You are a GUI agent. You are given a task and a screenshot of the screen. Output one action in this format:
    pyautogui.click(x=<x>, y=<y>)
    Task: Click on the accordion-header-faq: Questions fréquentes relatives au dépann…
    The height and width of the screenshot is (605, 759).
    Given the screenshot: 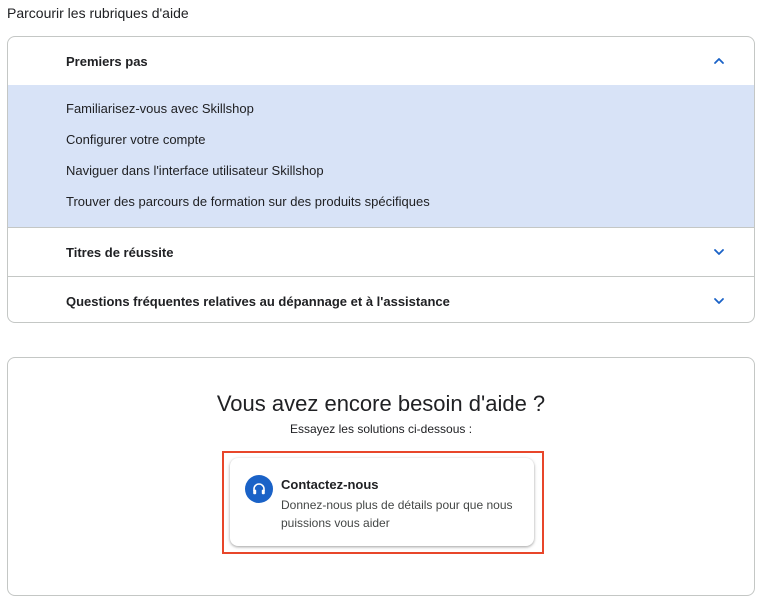 What is the action you would take?
    pyautogui.click(x=381, y=299)
    